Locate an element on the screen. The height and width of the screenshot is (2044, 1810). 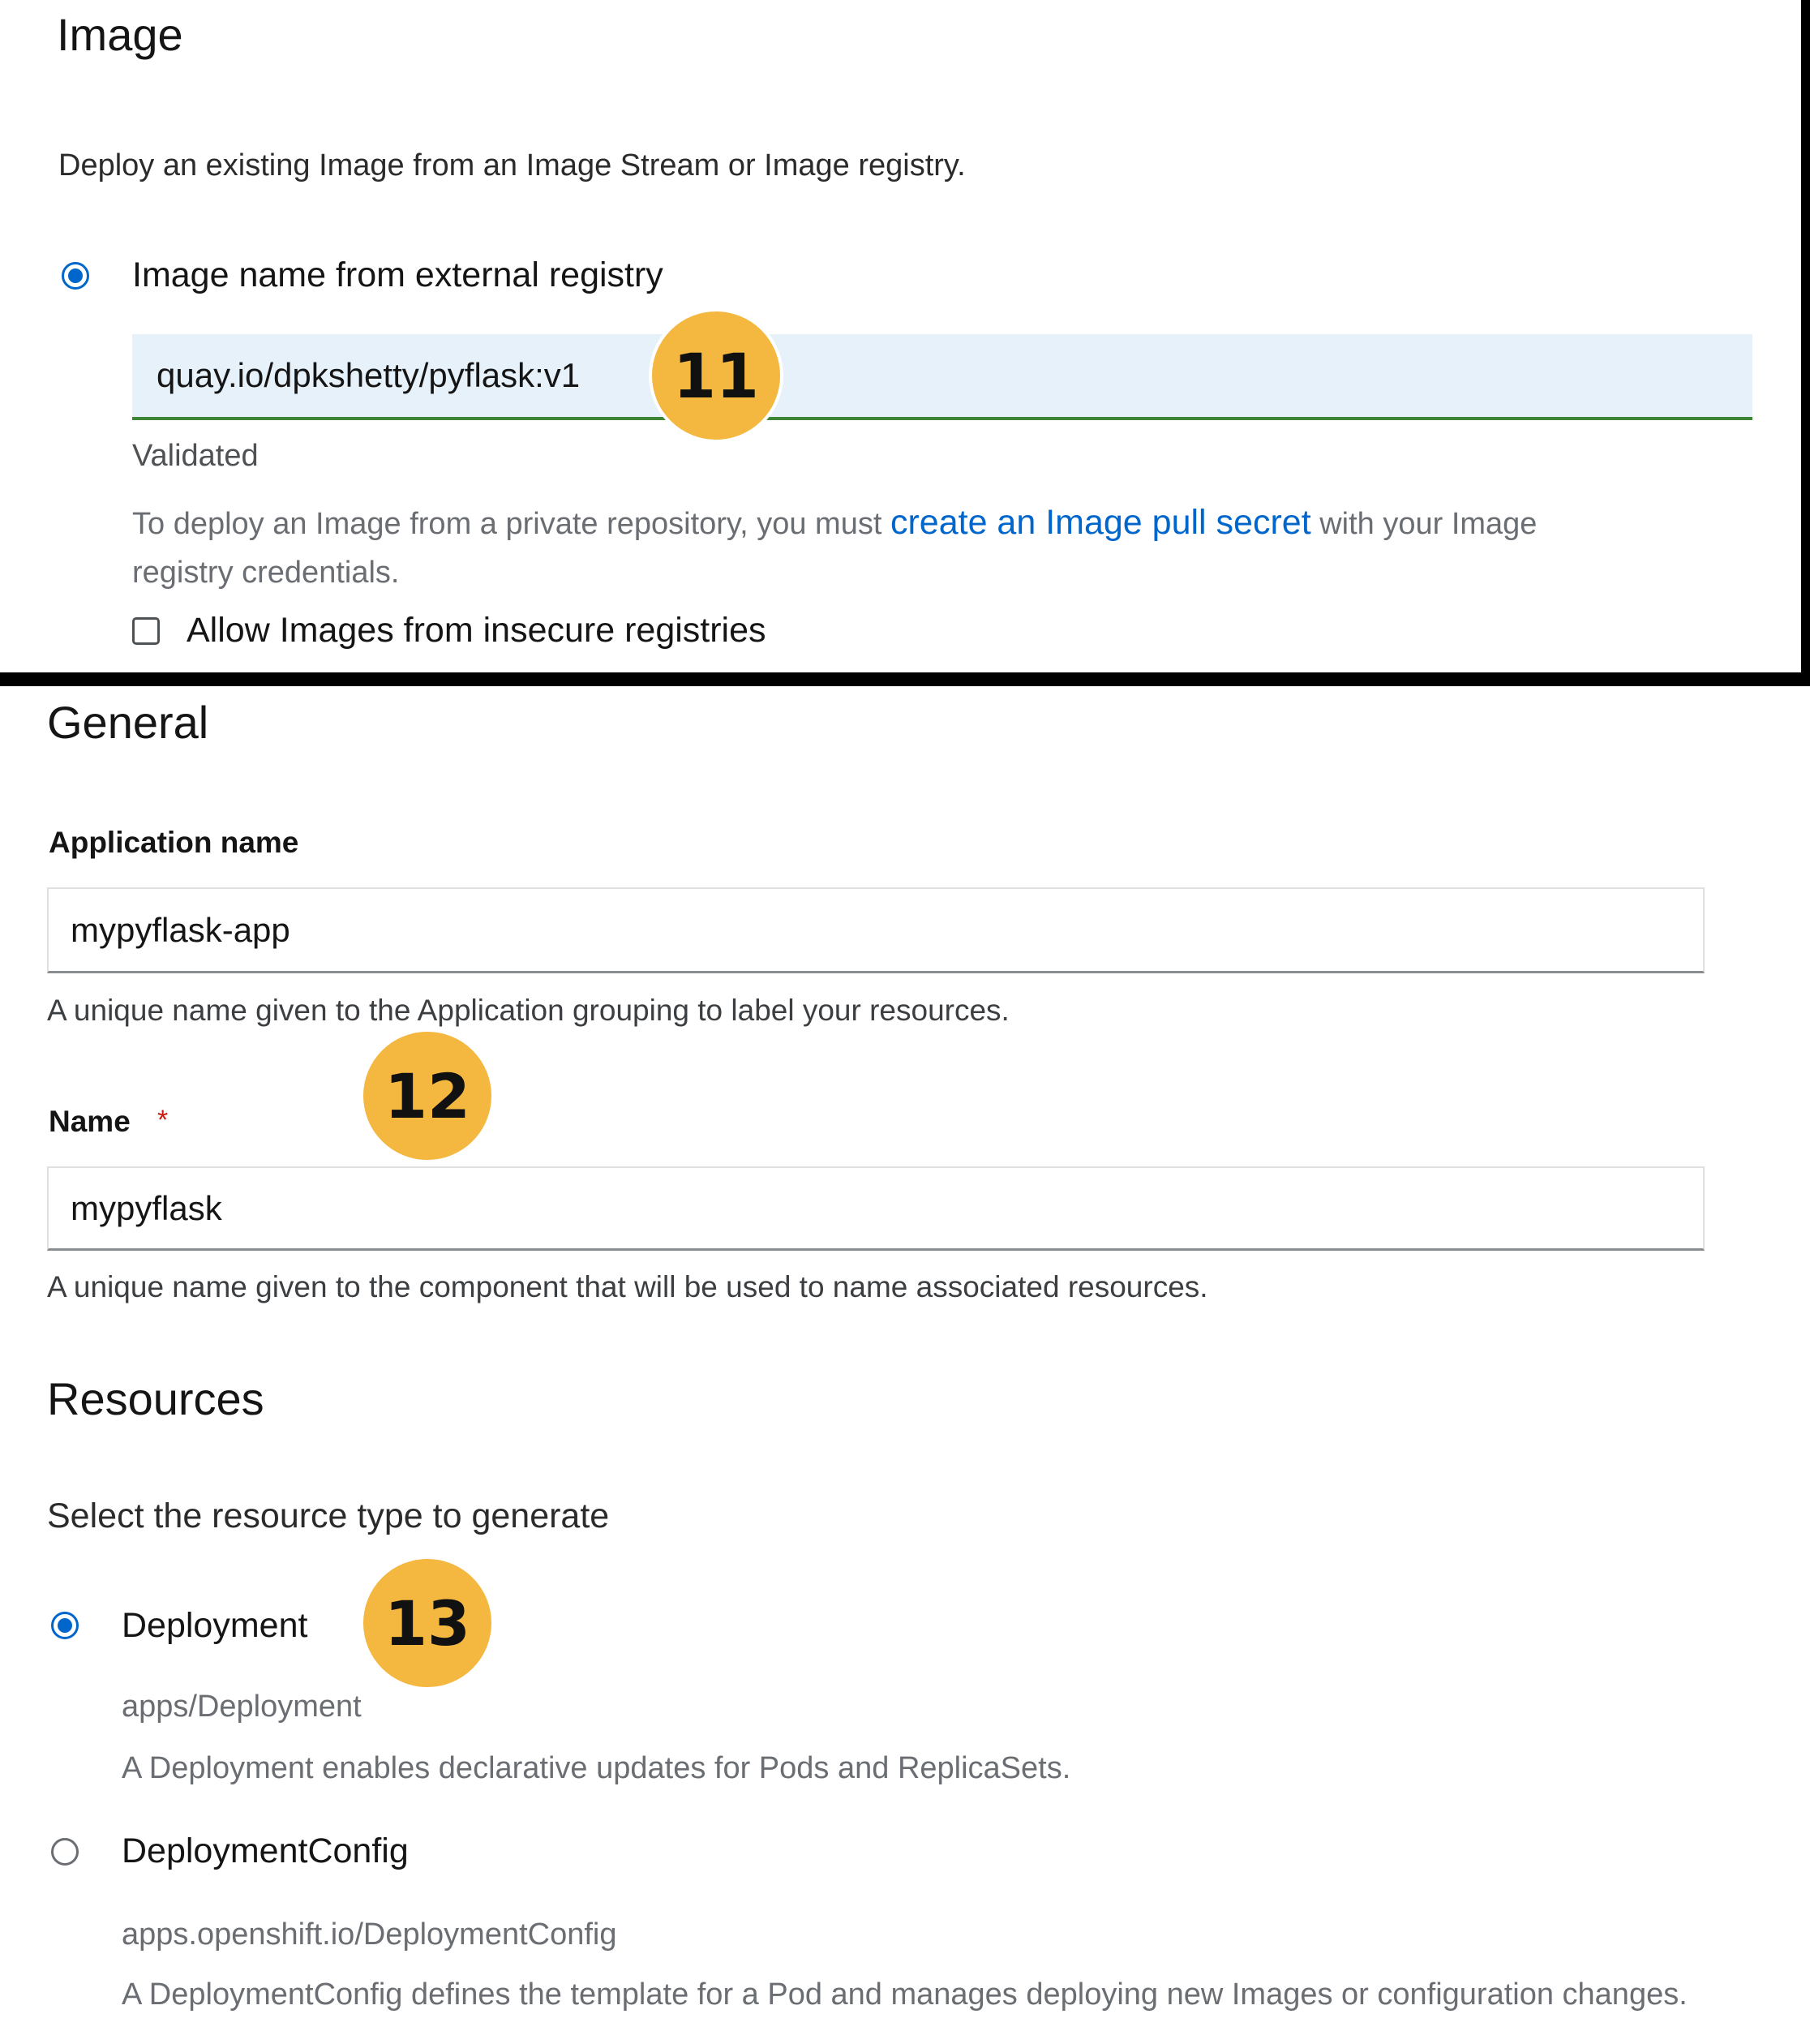
deploymentconfig-api-text: apps.openshift.io/DeploymentConfig is located at coordinates (370, 1934).